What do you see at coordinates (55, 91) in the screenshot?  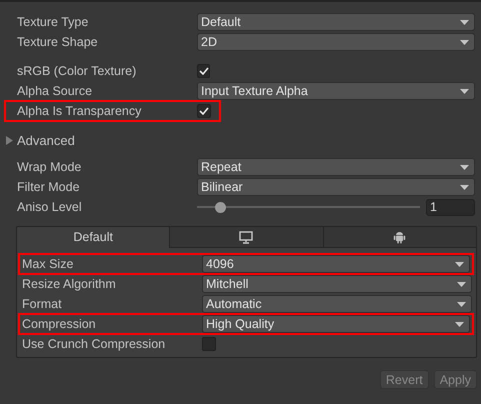 I see `field-label: Alpha Source` at bounding box center [55, 91].